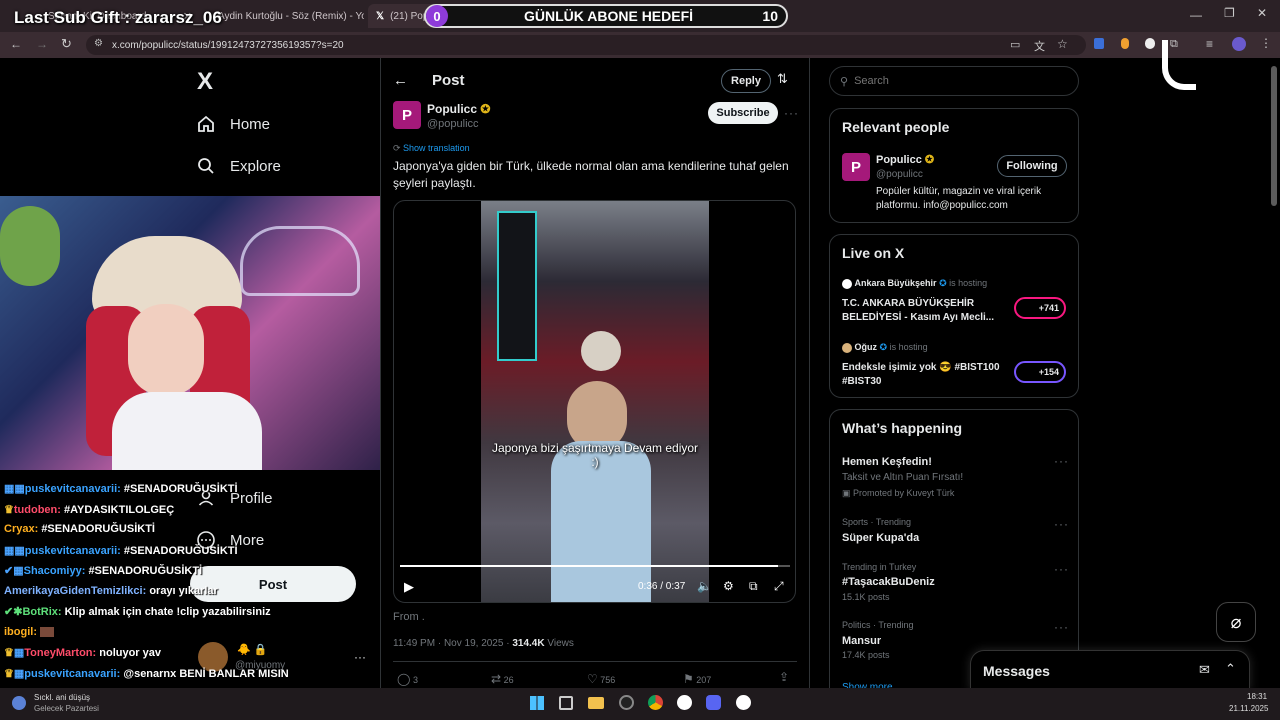 This screenshot has height=720, width=1280. I want to click on trend-name: #TaşacakBuDeniz, so click(888, 582).